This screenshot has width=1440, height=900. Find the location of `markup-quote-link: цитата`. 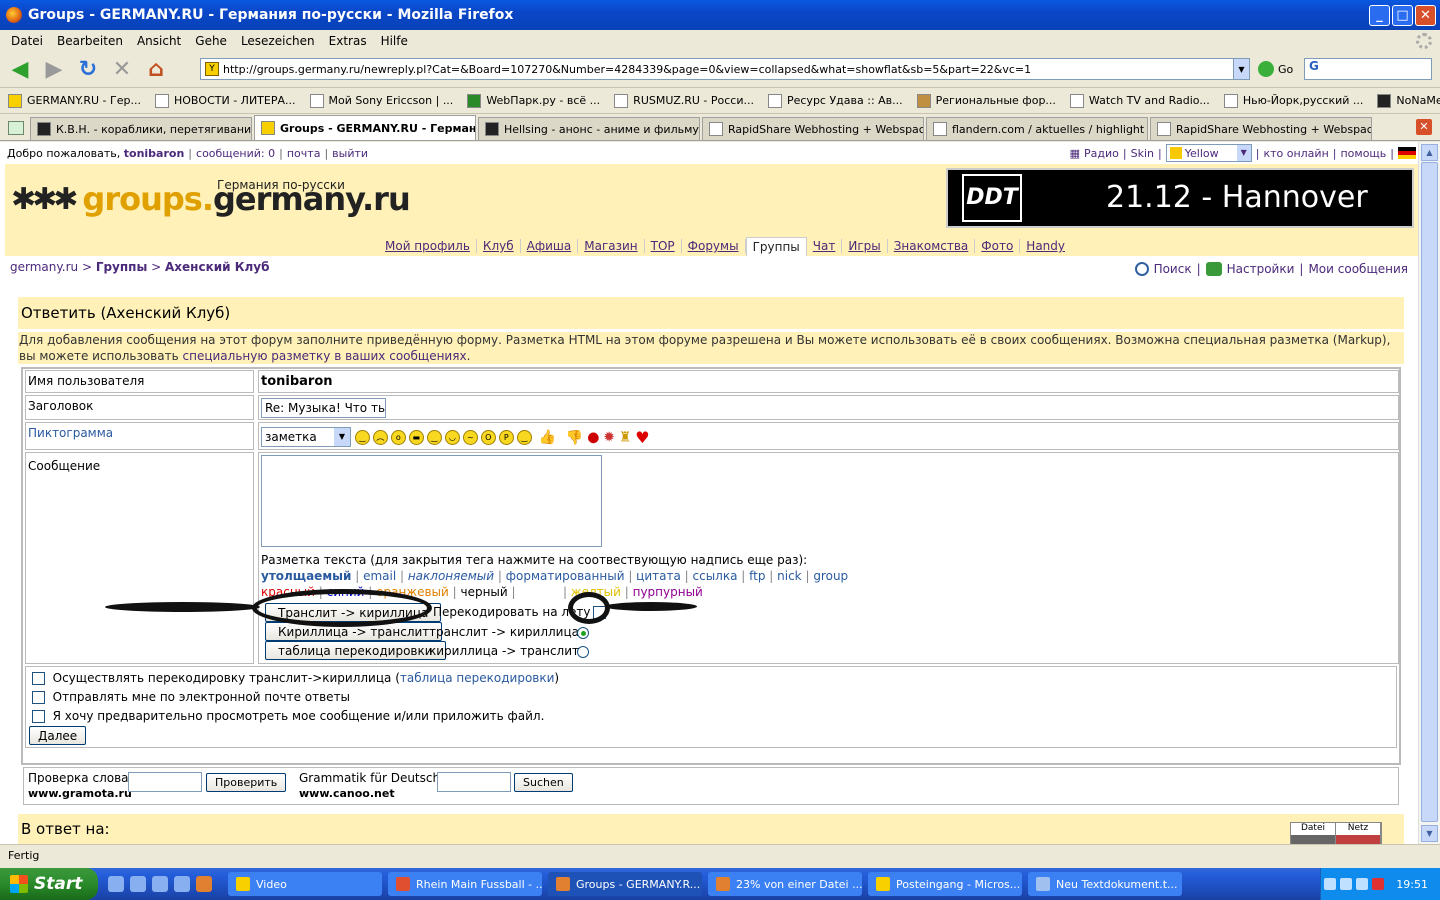

markup-quote-link: цитата is located at coordinates (658, 576).